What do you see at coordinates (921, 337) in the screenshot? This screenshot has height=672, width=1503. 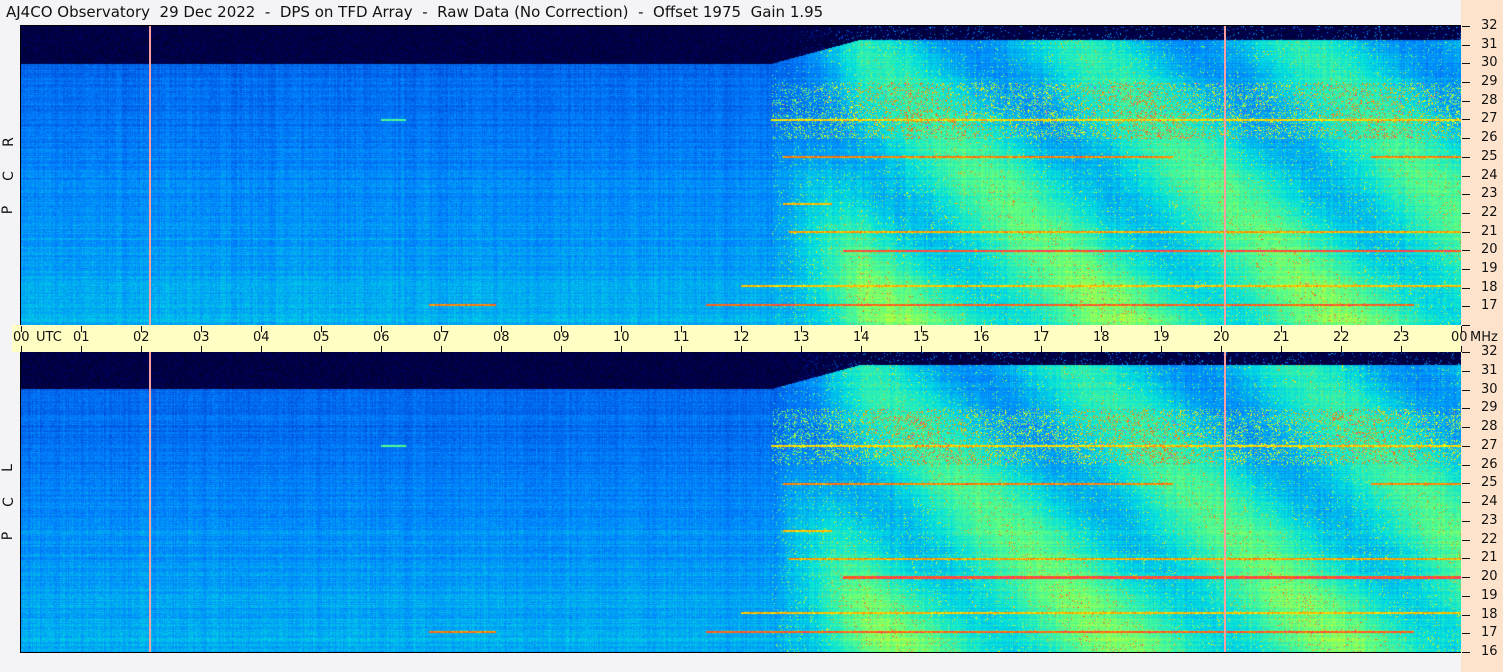 I see `x-tick-label: 15` at bounding box center [921, 337].